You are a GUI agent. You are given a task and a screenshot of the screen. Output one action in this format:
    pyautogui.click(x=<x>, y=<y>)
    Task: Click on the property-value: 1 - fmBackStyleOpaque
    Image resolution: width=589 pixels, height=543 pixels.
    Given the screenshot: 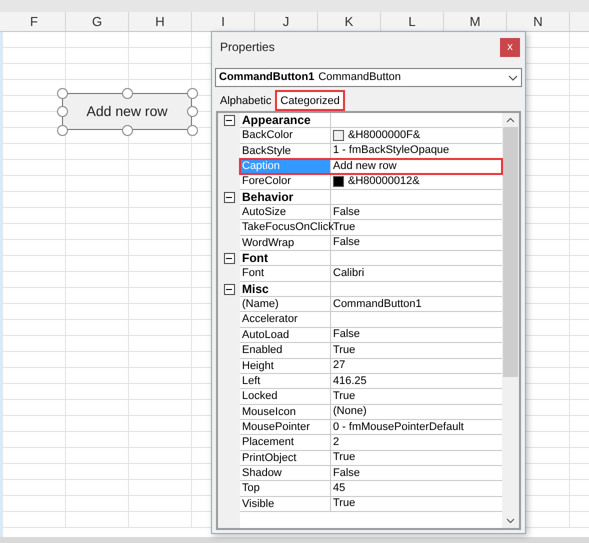 What is the action you would take?
    pyautogui.click(x=391, y=150)
    